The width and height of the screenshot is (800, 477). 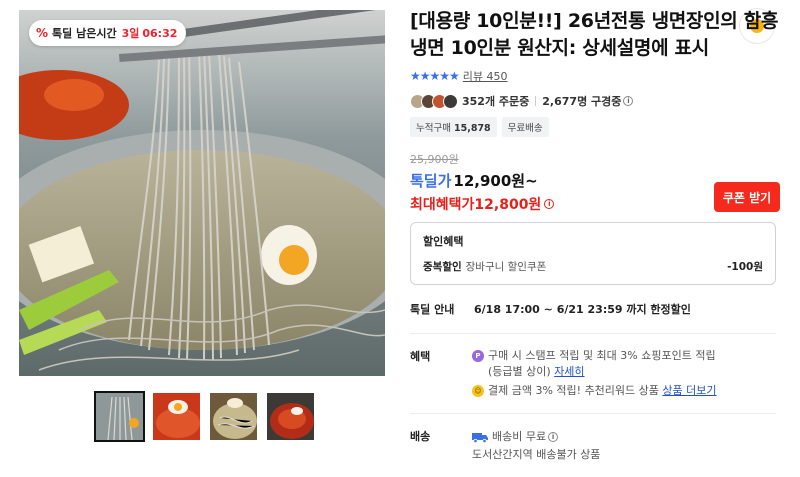 I want to click on cumulative-purchase-chip: 누적구매 15,878, so click(x=453, y=127).